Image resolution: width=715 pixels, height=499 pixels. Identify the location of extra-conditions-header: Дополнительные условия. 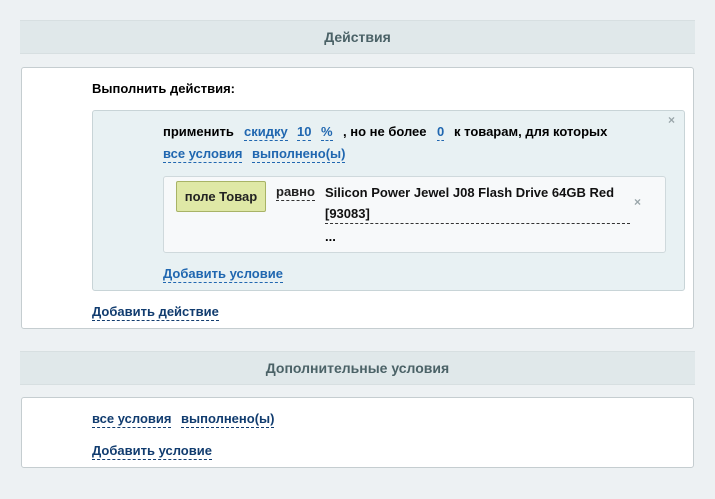
(357, 368).